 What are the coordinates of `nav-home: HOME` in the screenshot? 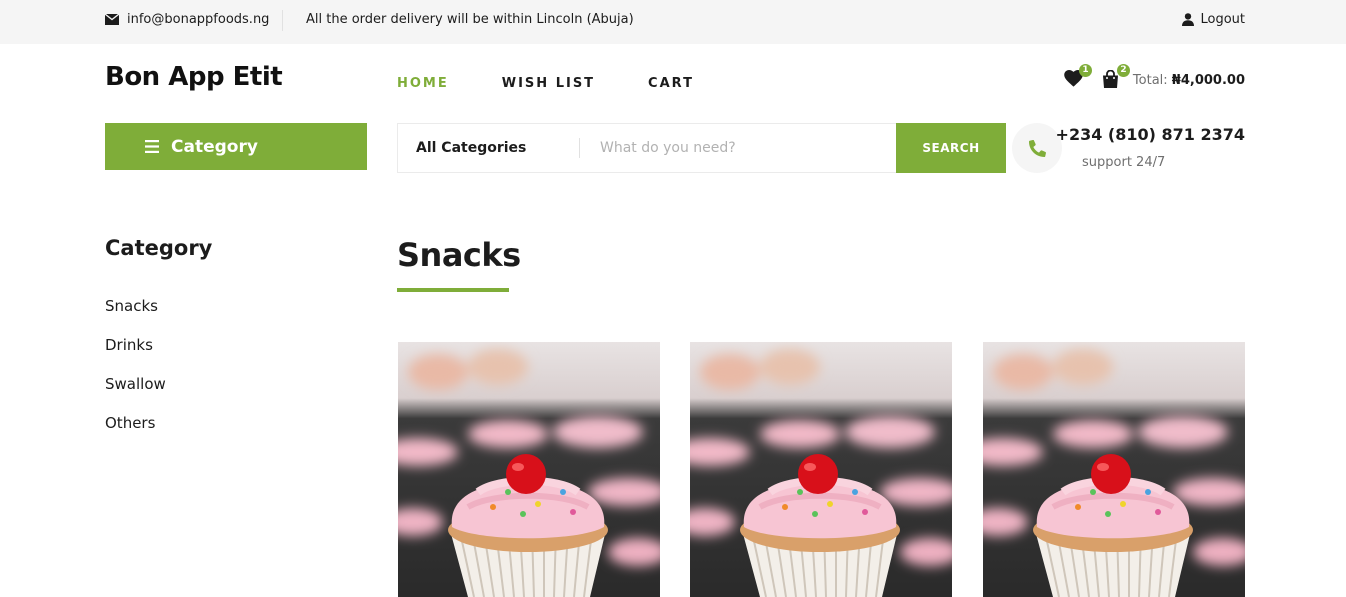 It's located at (423, 83).